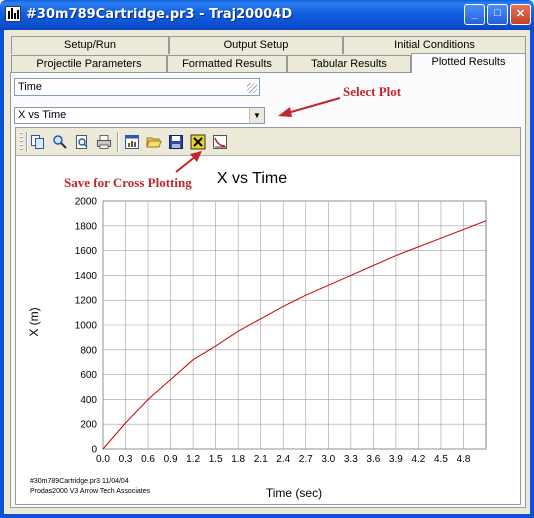  What do you see at coordinates (468, 63) in the screenshot?
I see `tab-plotted-results: Plotted Results` at bounding box center [468, 63].